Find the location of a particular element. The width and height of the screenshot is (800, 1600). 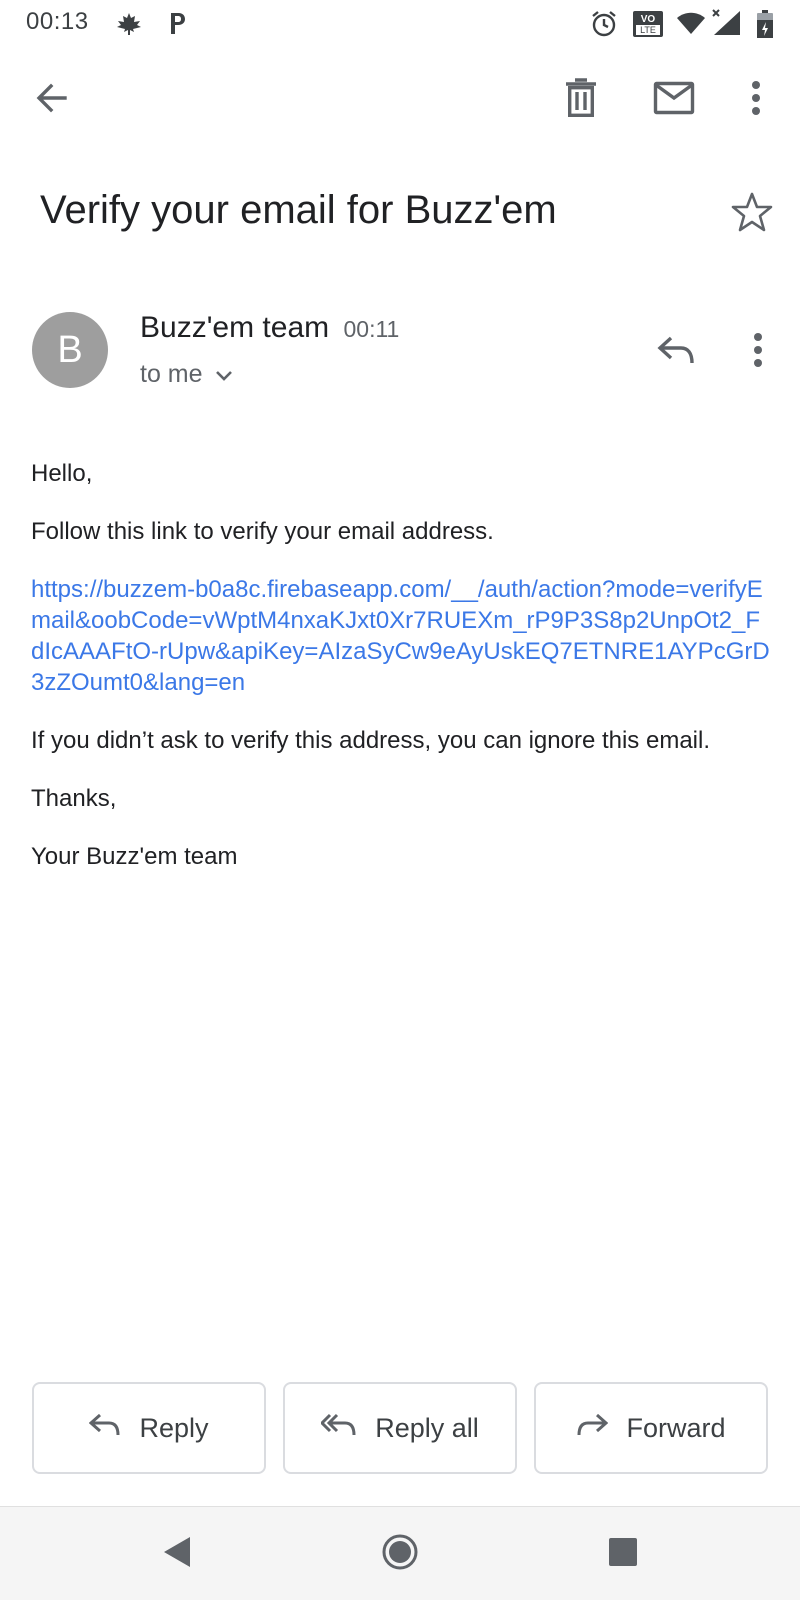

quick-reply-button is located at coordinates (676, 352).